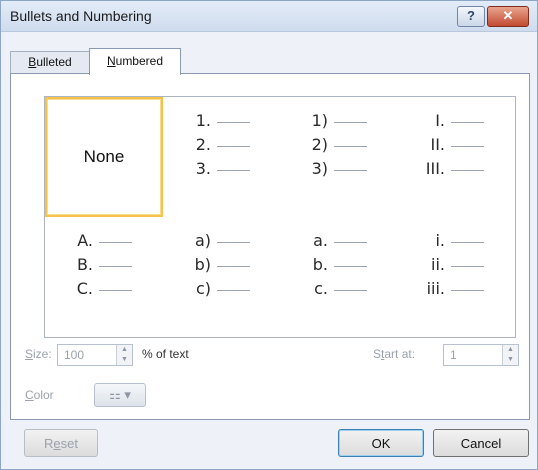 This screenshot has width=538, height=470. I want to click on size-spin-arrows-icon: ▲ ▼, so click(124, 355).